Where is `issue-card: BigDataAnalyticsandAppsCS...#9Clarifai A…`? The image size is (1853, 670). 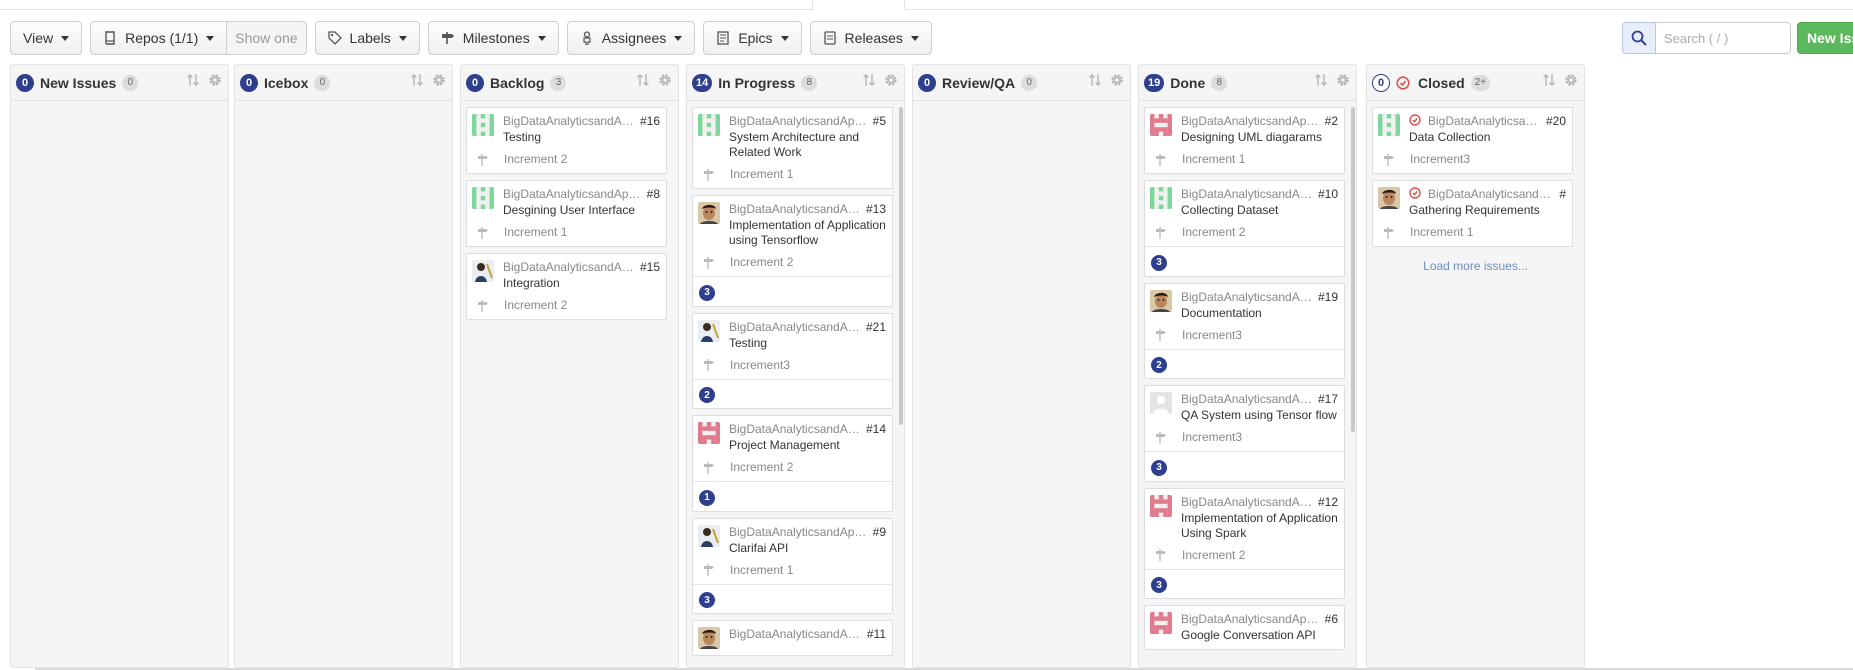
issue-card: BigDataAnalyticsandAppsCS...#9Clarifai A… is located at coordinates (792, 565).